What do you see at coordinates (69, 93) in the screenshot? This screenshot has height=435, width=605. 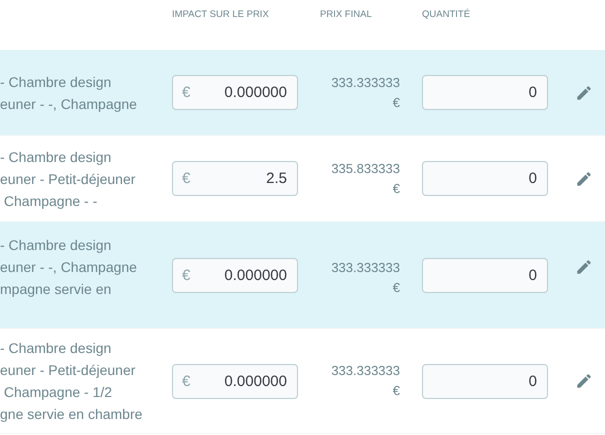 I see `combination-name: - Chambre design euner - -, Champagne` at bounding box center [69, 93].